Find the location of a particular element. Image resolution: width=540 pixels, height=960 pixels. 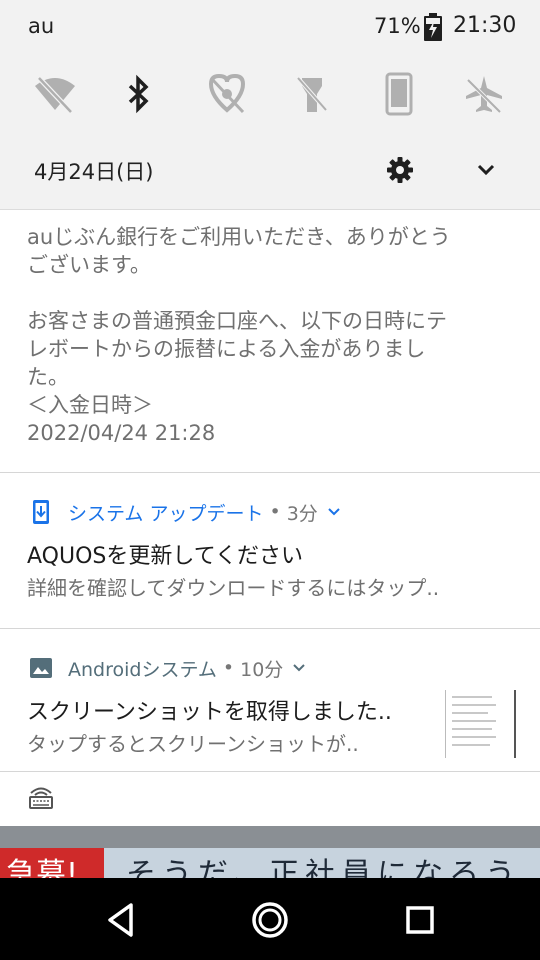

banner-red-text: 急募! is located at coordinates (42, 867).